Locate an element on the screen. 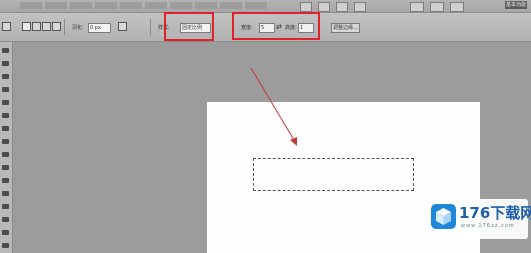  watermark-title: 176下载网 is located at coordinates (495, 213).